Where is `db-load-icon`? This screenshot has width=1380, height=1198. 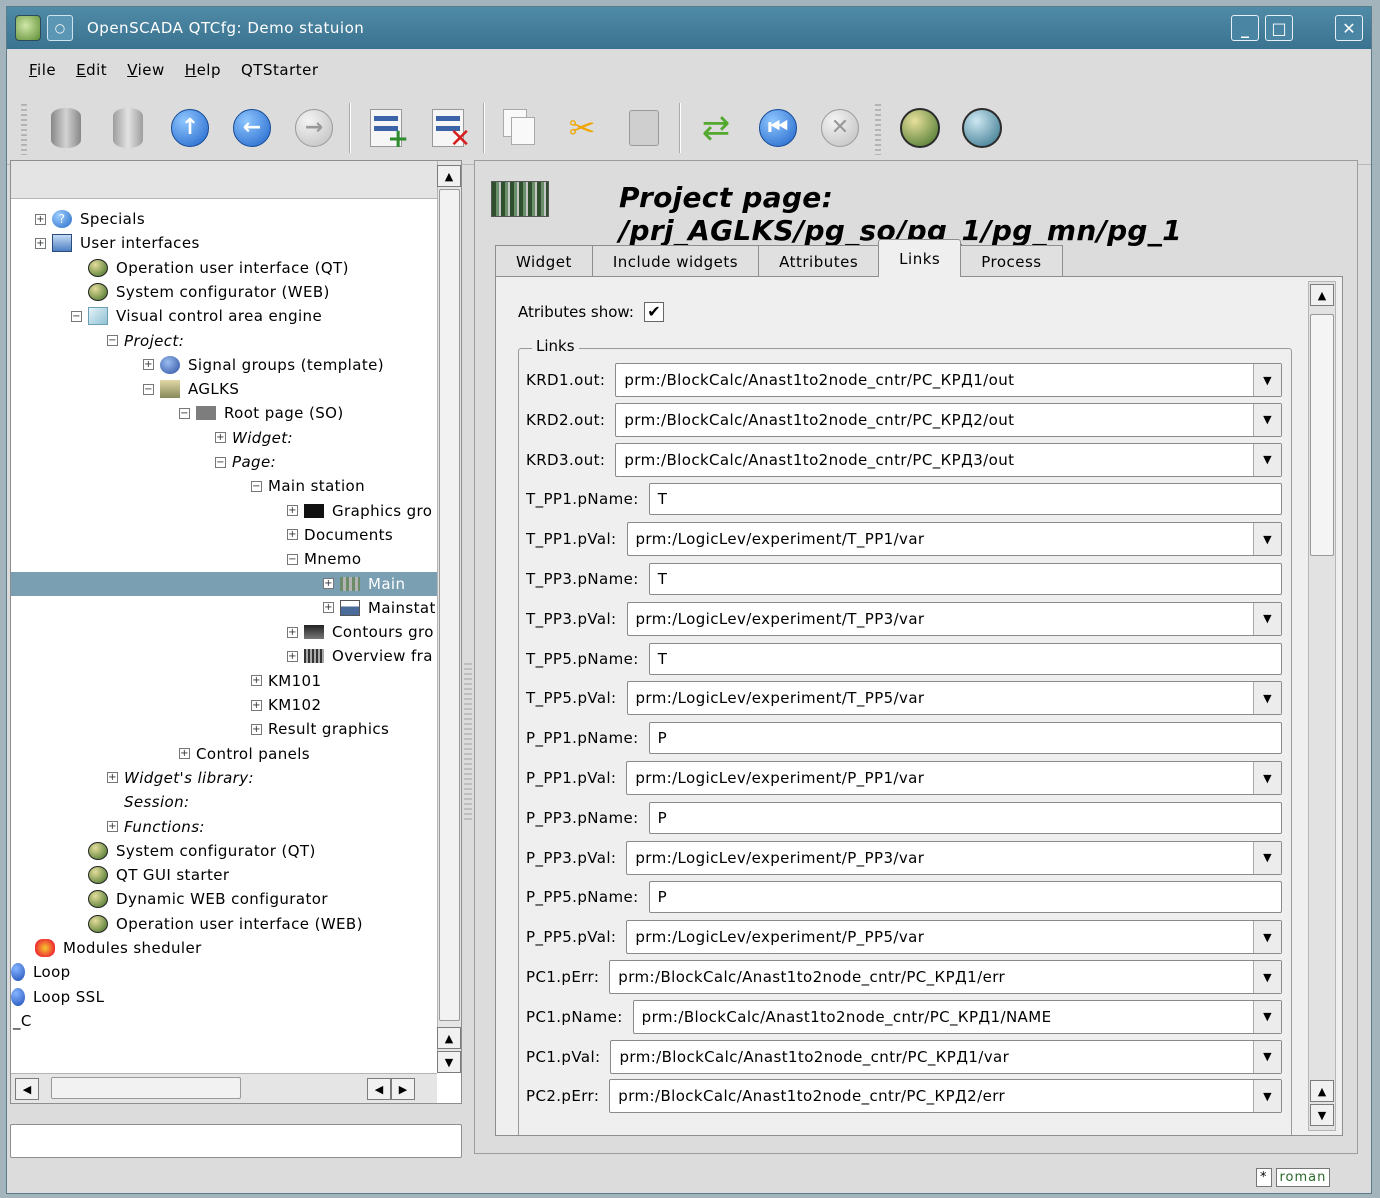
db-load-icon is located at coordinates (66, 128).